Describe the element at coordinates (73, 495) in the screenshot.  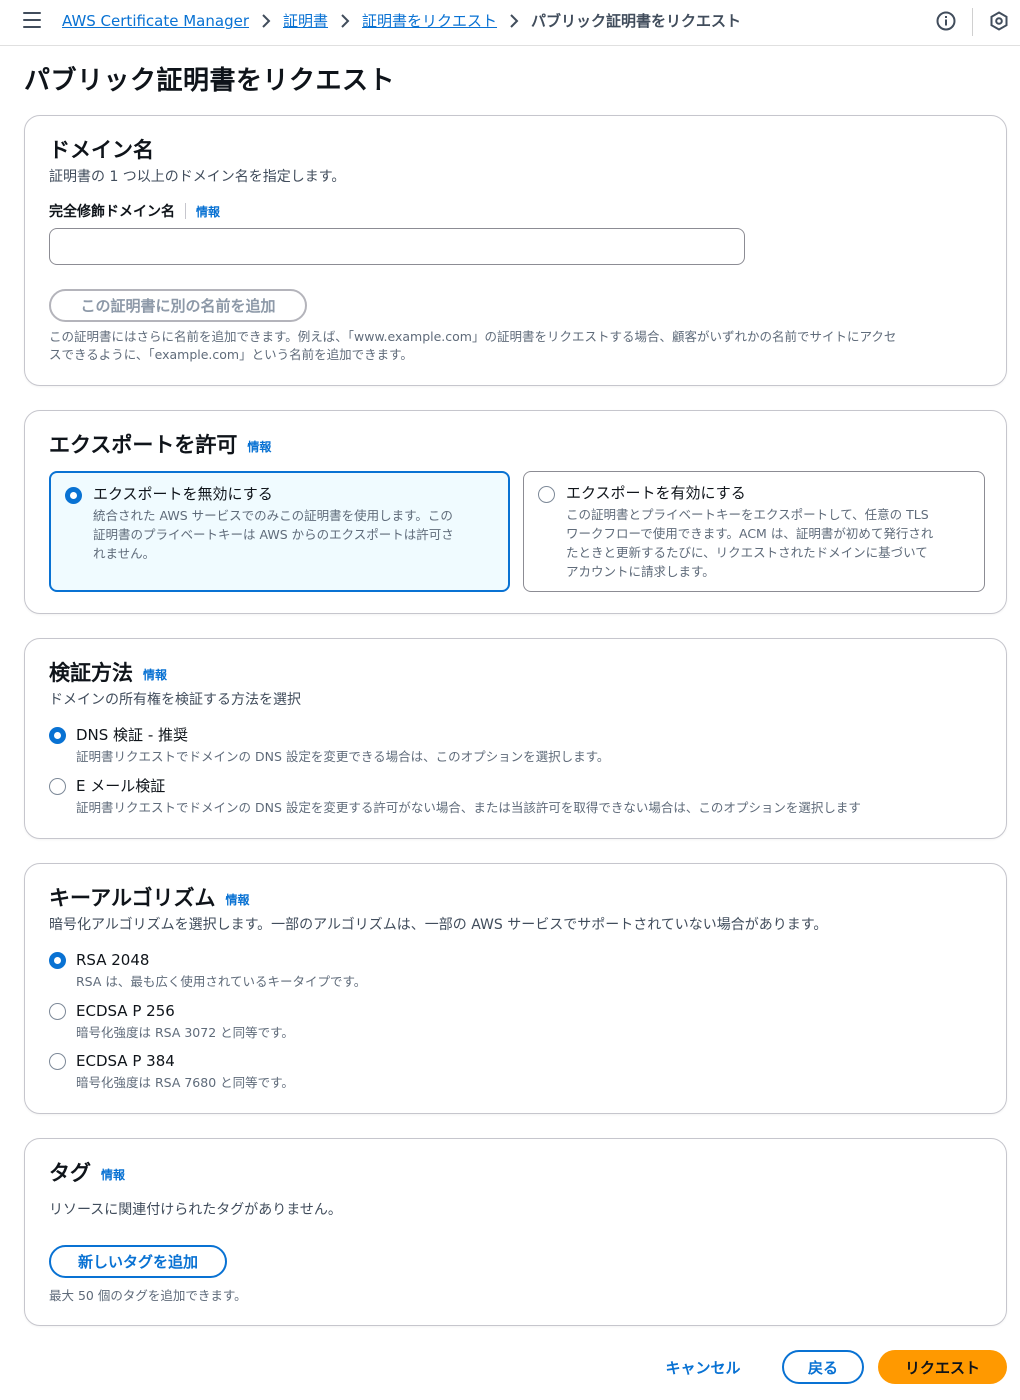
I see `export-disable-radio` at that location.